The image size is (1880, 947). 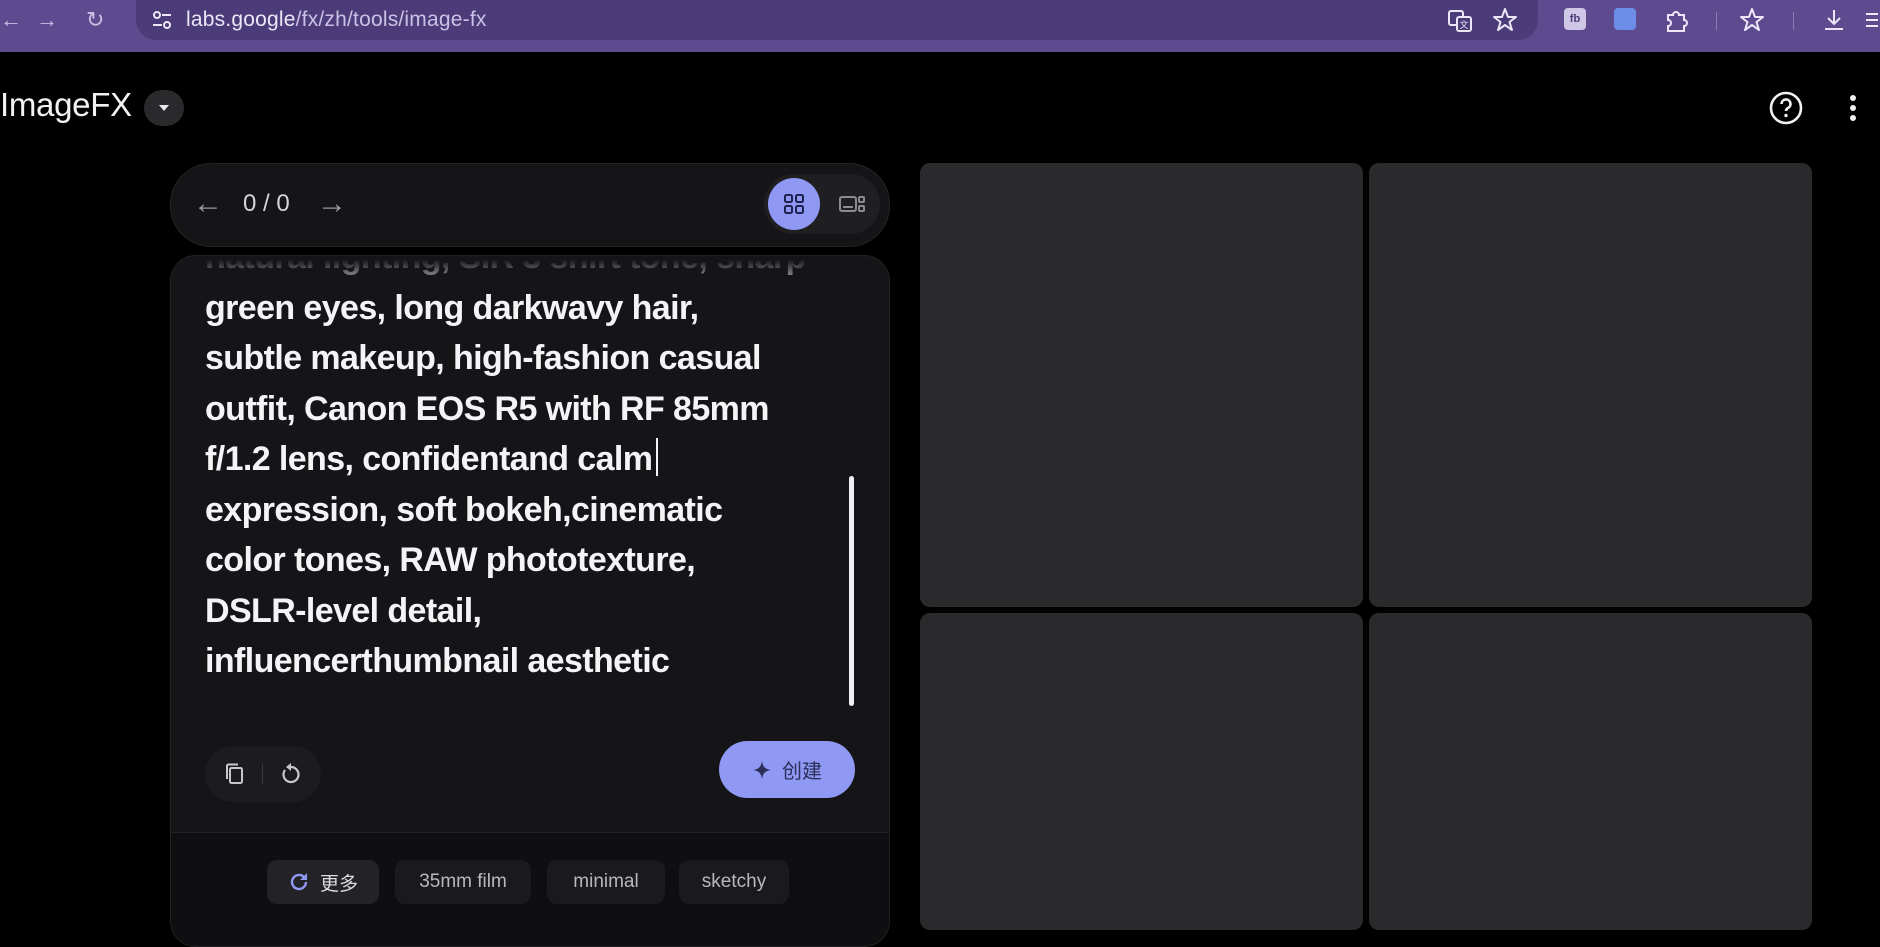 I want to click on chip-minimal: minimal, so click(x=606, y=882).